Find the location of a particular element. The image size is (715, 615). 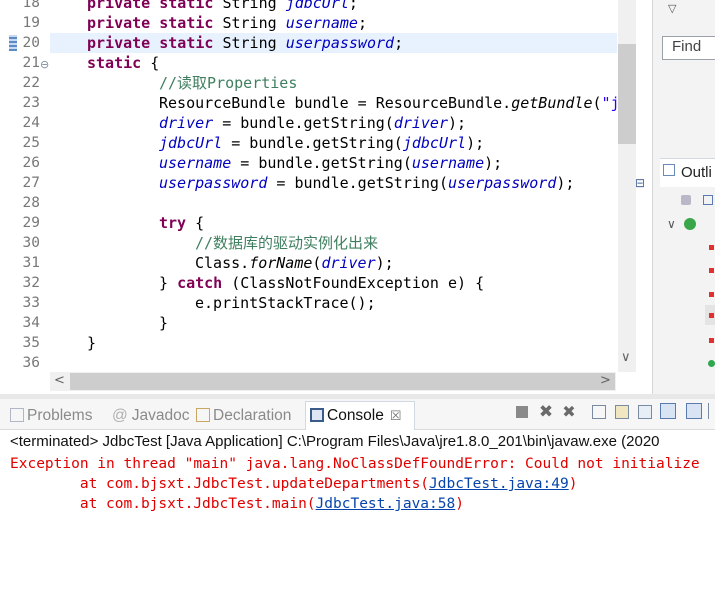

line-number: 30 is located at coordinates (31, 243).